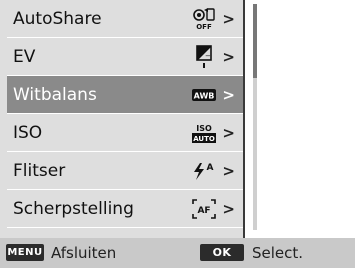 Image resolution: width=355 pixels, height=268 pixels. I want to click on menu-button-badge: MENU, so click(25, 252).